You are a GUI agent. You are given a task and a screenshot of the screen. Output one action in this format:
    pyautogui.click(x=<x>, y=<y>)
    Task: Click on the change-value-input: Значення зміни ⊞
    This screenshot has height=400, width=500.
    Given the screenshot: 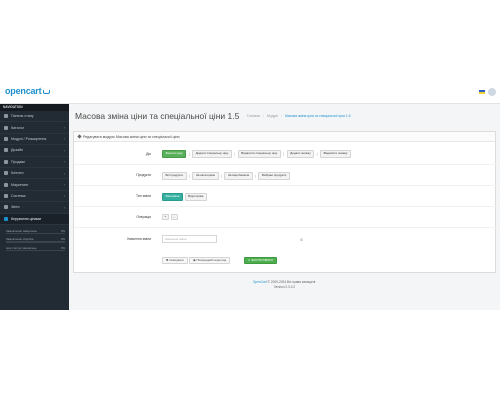 What is the action you would take?
    pyautogui.click(x=232, y=239)
    